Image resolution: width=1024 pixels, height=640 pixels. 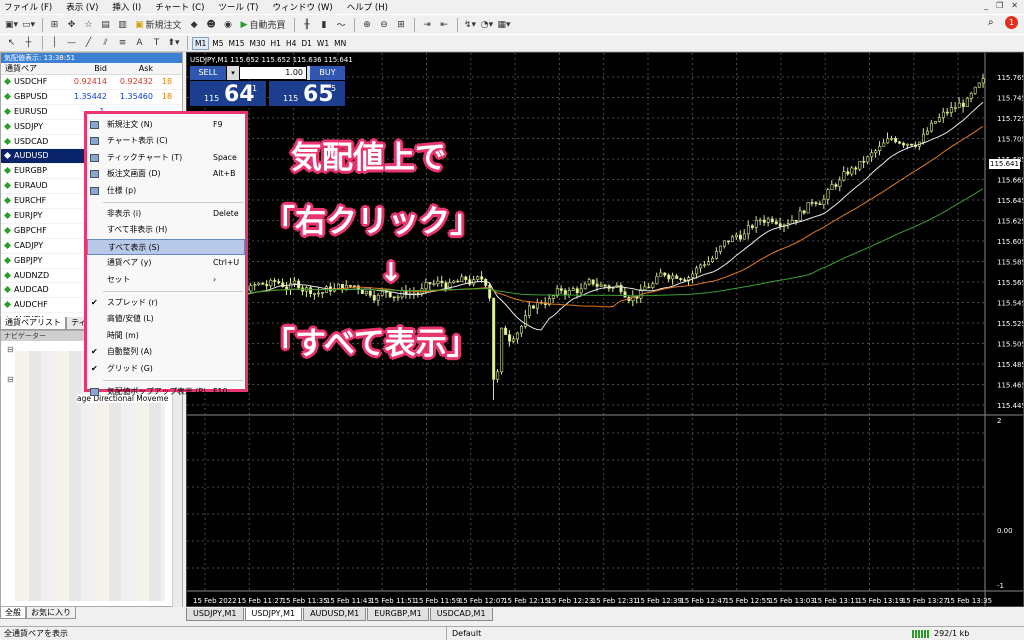 I want to click on data-window-icon: ✥, so click(x=71, y=24).